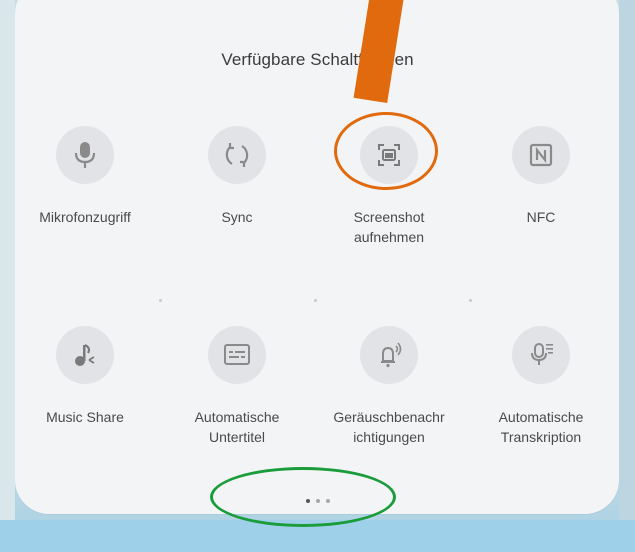  What do you see at coordinates (237, 386) in the screenshot?
I see `tile-auto-captions: Automatische Untertitel` at bounding box center [237, 386].